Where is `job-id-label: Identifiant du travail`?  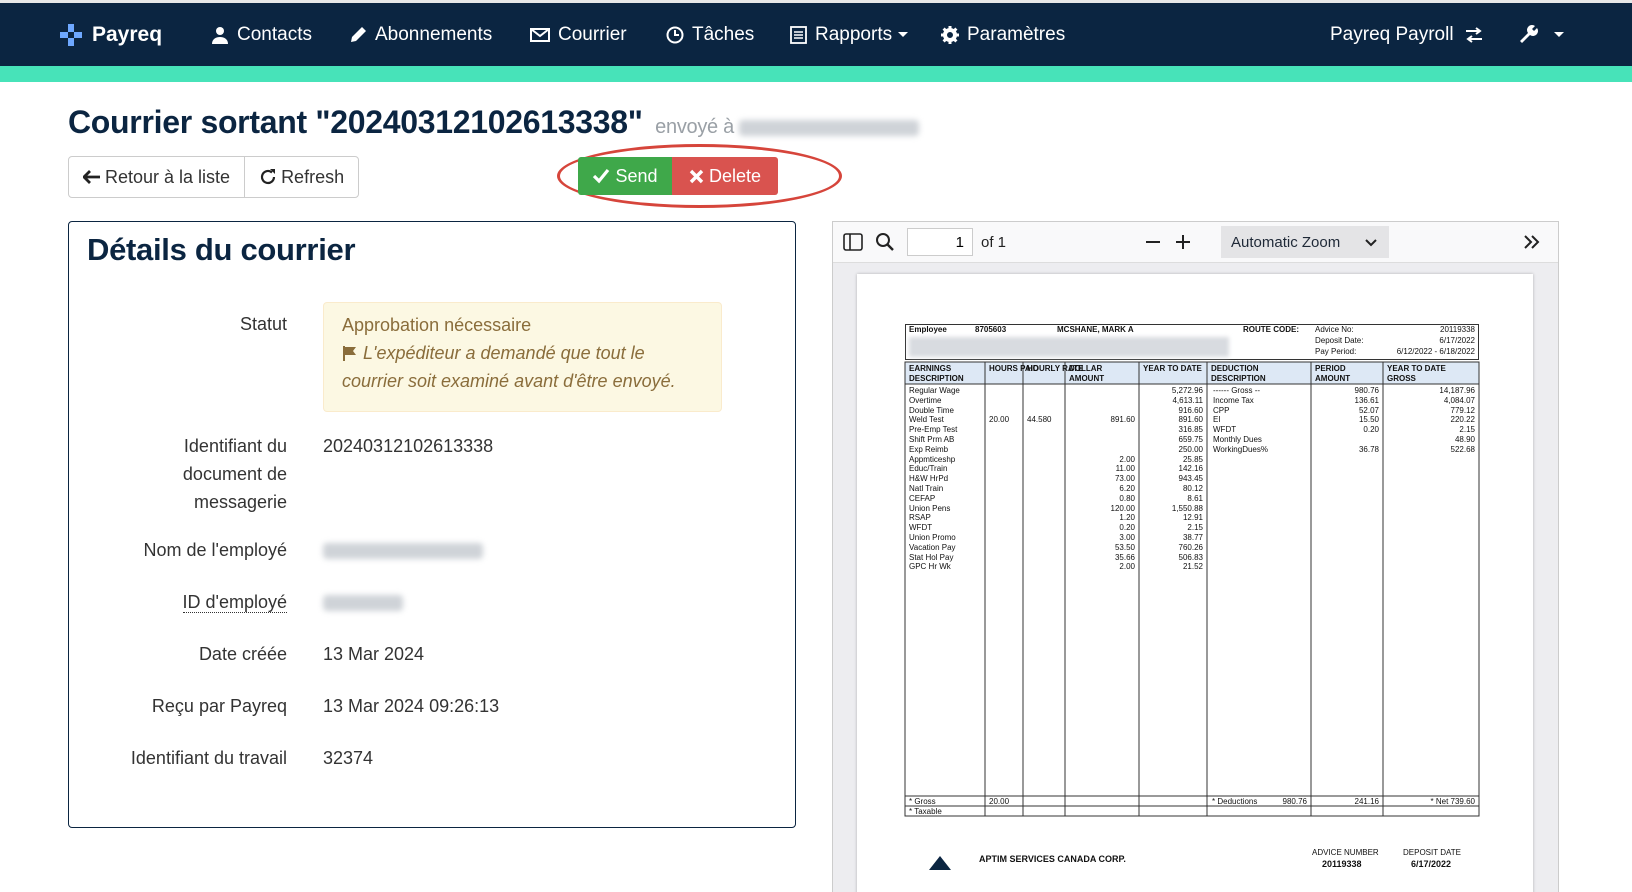 job-id-label: Identifiant du travail is located at coordinates (208, 758).